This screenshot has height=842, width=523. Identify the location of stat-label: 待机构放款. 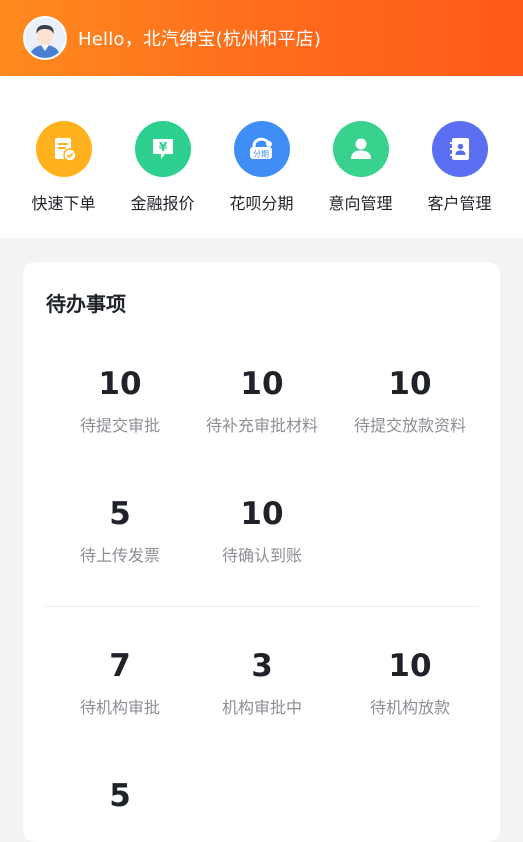
(409, 707).